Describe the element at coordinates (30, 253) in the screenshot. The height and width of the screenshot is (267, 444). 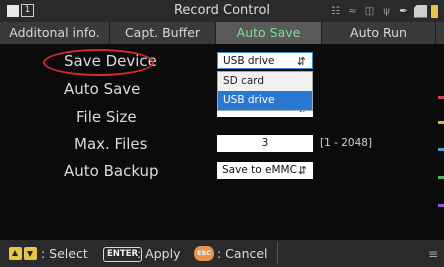
I see `down-arrow-key-icon` at that location.